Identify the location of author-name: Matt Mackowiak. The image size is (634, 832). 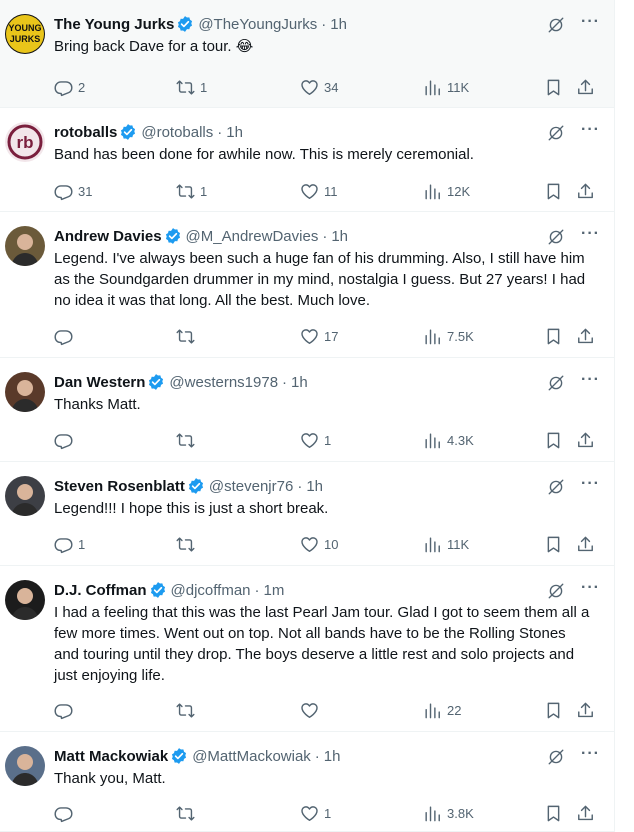
(111, 756).